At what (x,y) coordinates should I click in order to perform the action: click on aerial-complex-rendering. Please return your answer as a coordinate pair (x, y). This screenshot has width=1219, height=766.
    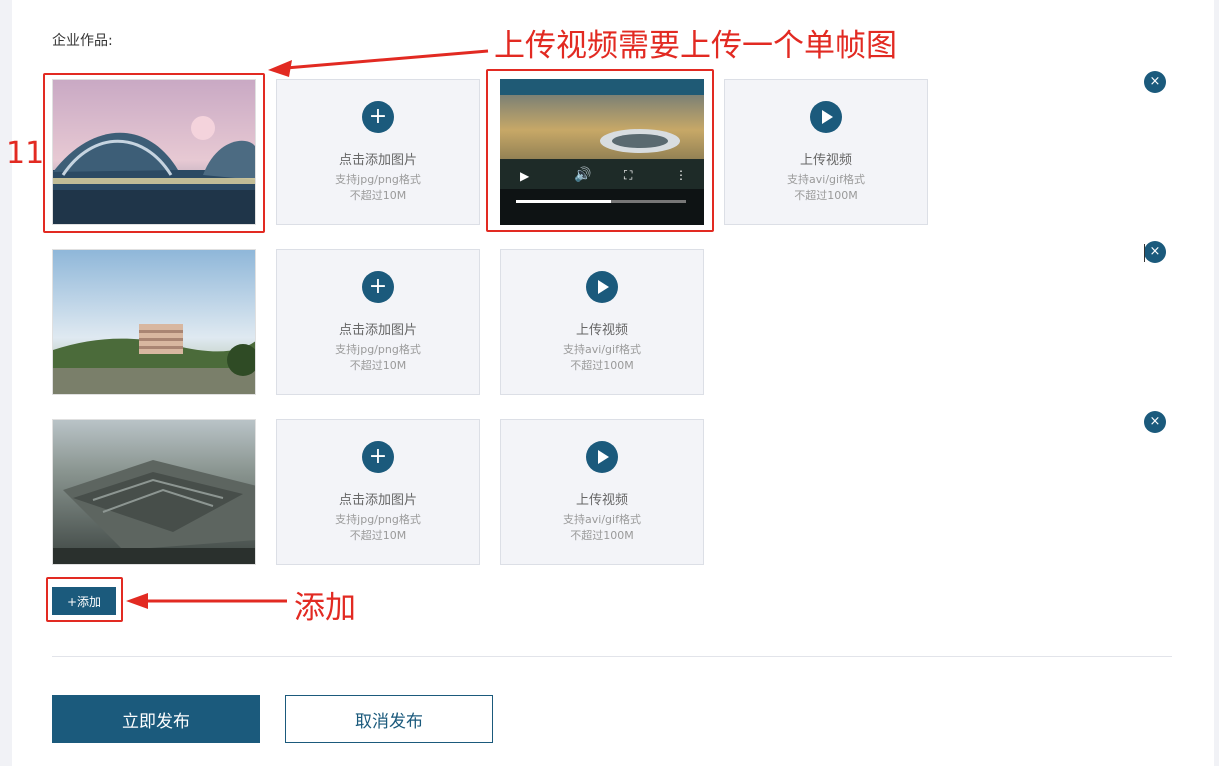
    Looking at the image, I should click on (154, 492).